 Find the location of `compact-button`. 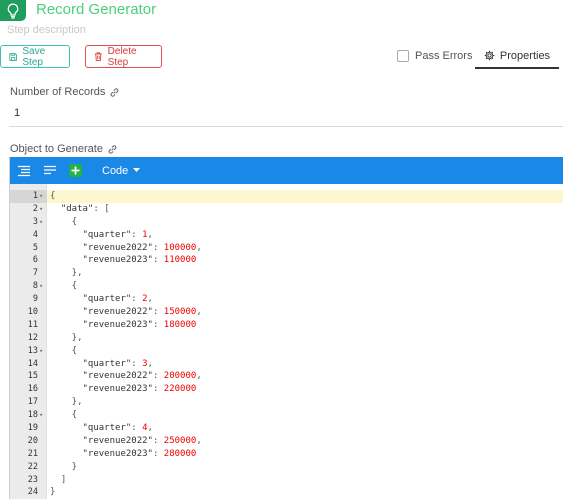

compact-button is located at coordinates (50, 171).